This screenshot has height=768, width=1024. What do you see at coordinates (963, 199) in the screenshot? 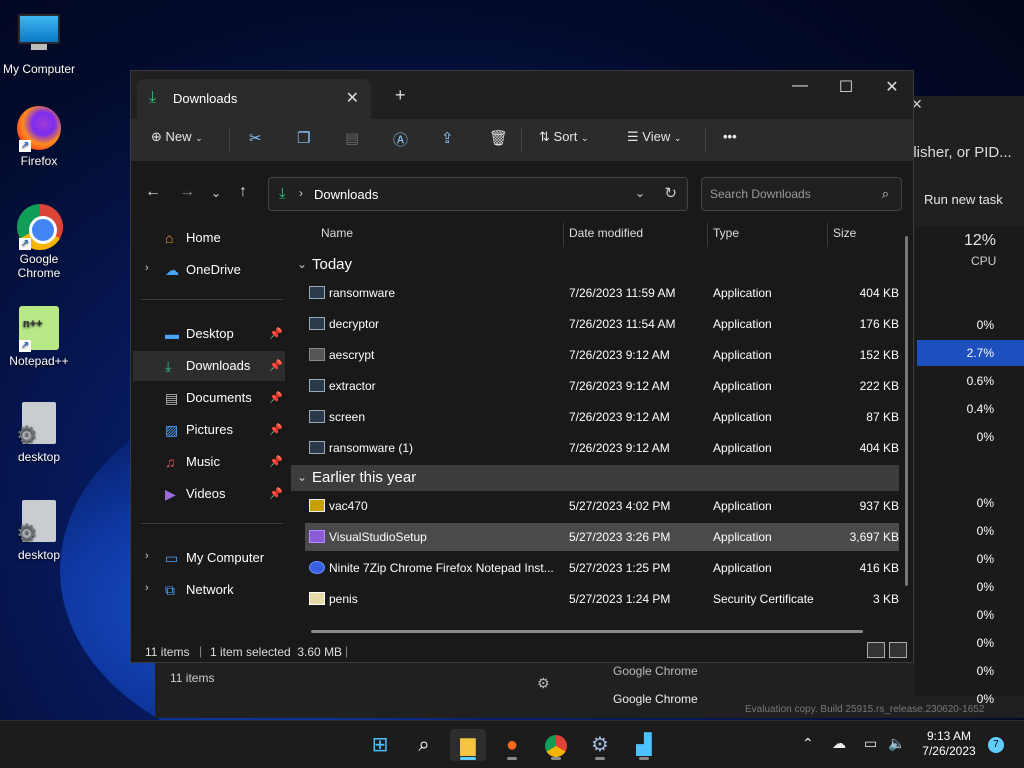
I see `run-new-task-button: Run new task` at bounding box center [963, 199].